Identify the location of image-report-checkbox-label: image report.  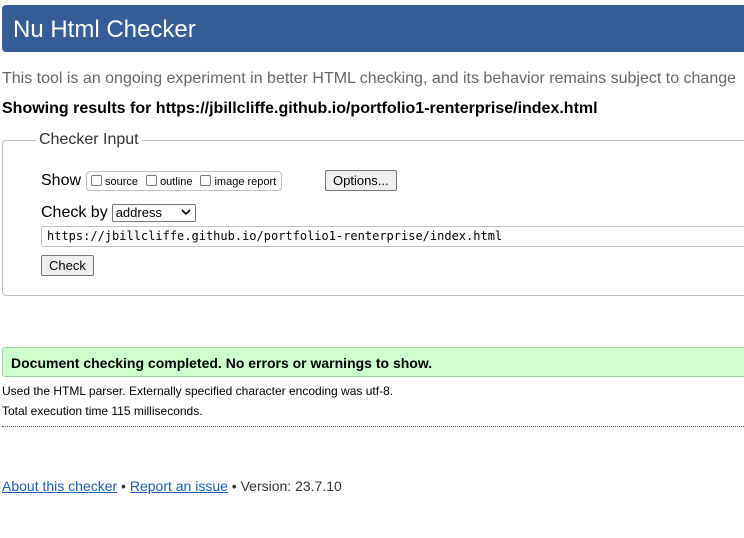
(245, 182).